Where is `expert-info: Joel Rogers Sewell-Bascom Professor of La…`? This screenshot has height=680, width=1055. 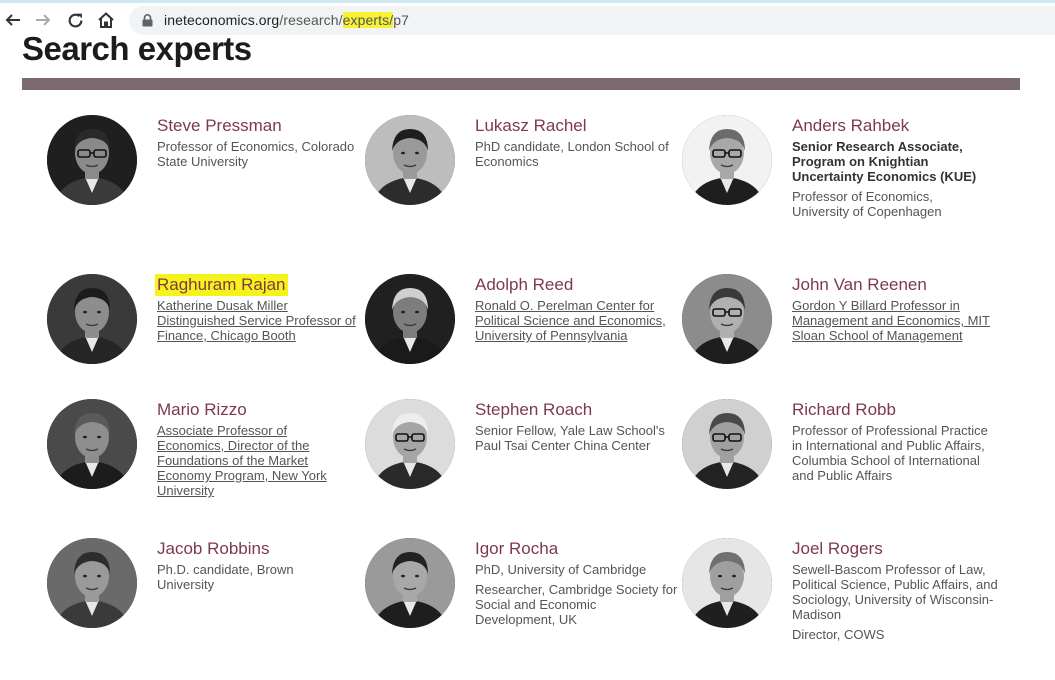
expert-info: Joel Rogers Sewell-Bascom Professor of La… is located at coordinates (897, 590).